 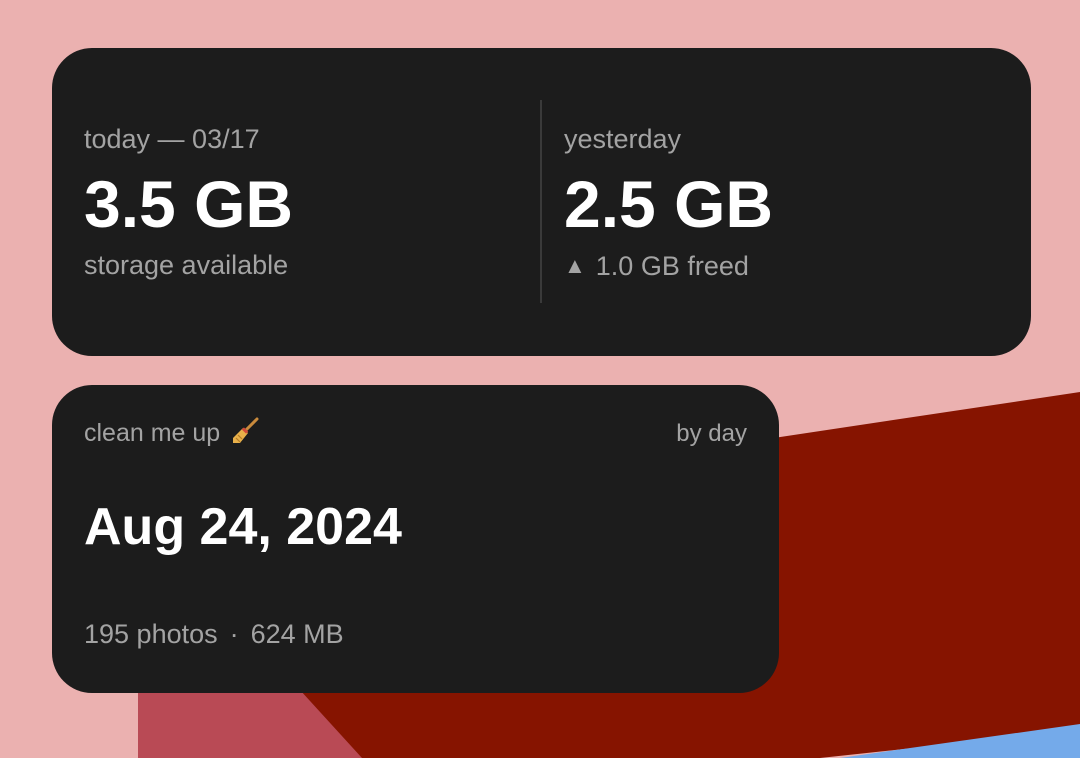 I want to click on photo-count: 195 photos, so click(x=151, y=634).